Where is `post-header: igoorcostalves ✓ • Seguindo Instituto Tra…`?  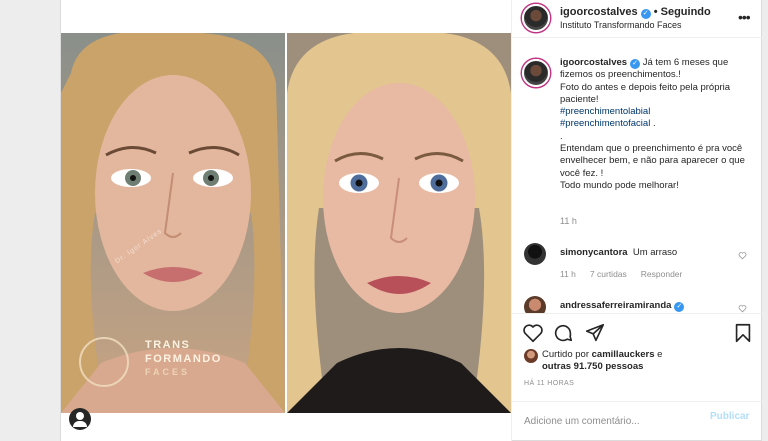
post-header: igoorcostalves ✓ • Seguindo Instituto Tra… is located at coordinates (638, 19).